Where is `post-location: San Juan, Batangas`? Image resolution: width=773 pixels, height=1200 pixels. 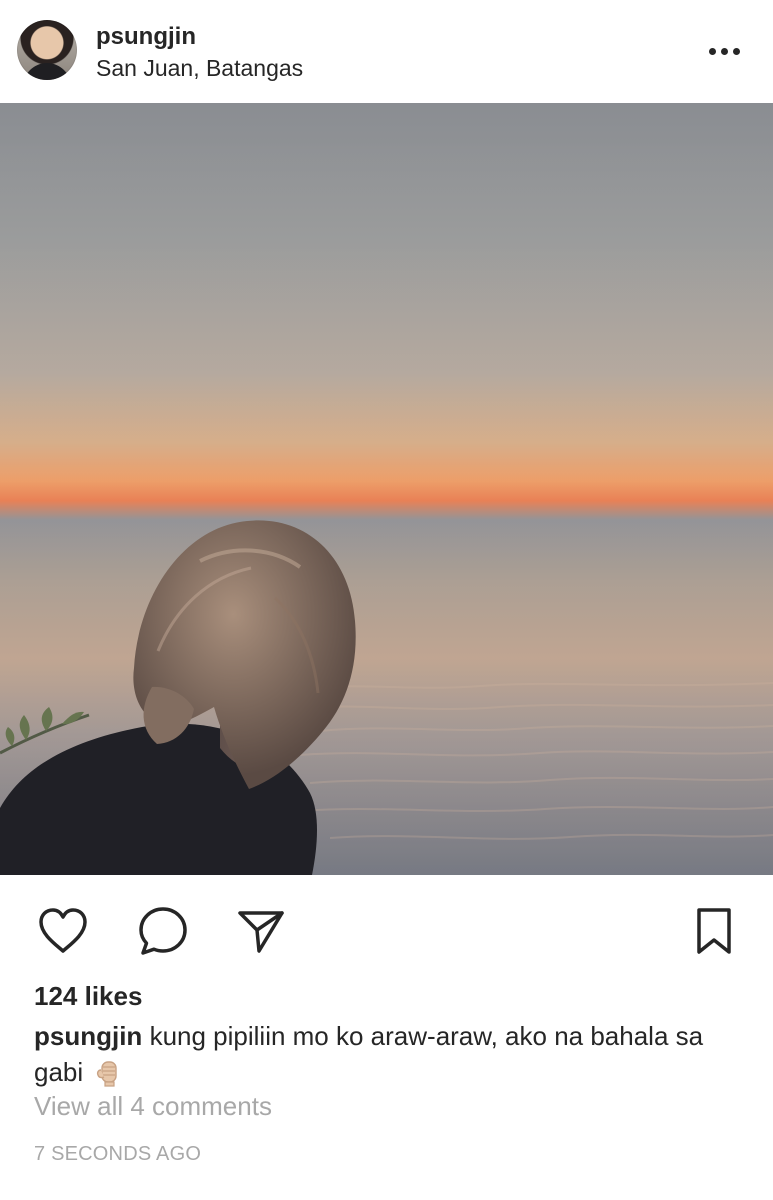 post-location: San Juan, Batangas is located at coordinates (199, 68).